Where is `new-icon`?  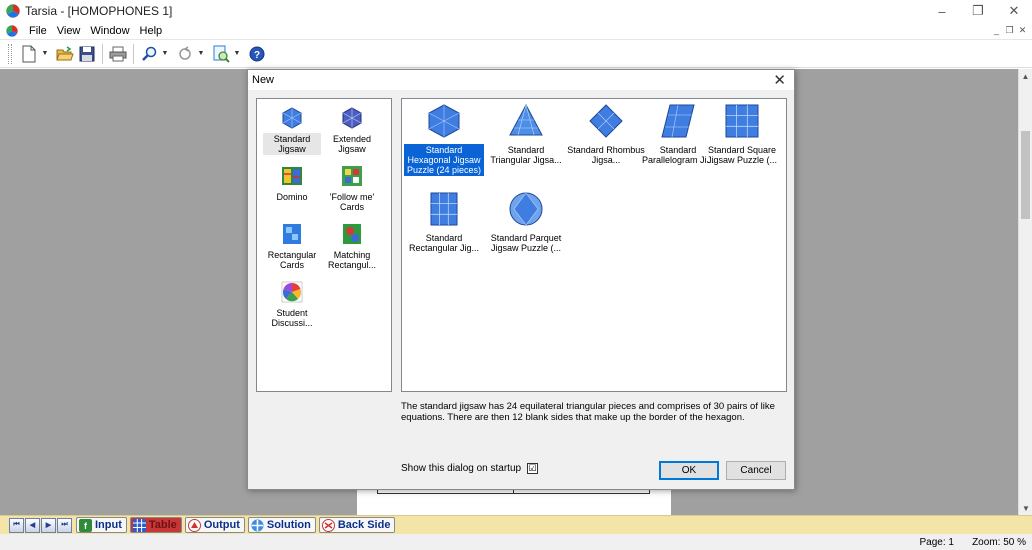
new-icon is located at coordinates (29, 53).